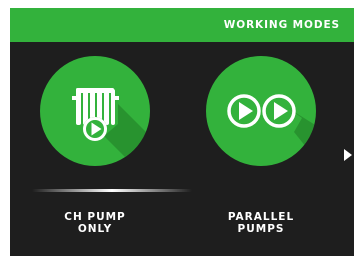  Describe the element at coordinates (261, 229) in the screenshot. I see `parallel-pumps-label-line2: PUMPS` at that location.